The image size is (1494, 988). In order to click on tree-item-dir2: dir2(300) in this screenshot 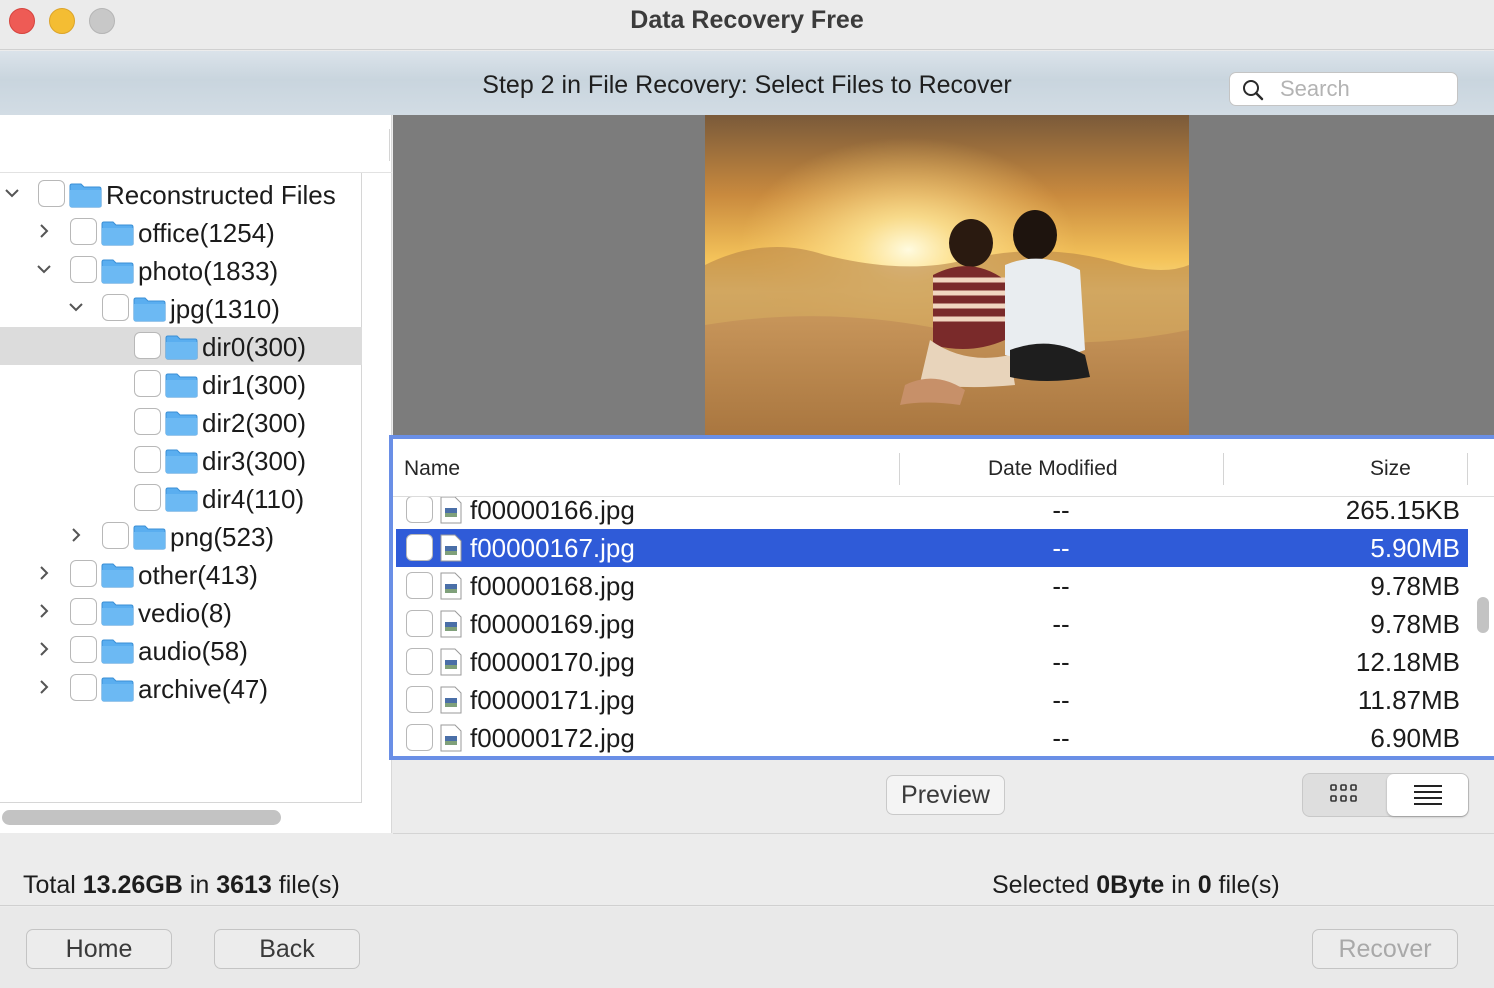, I will do `click(181, 422)`.